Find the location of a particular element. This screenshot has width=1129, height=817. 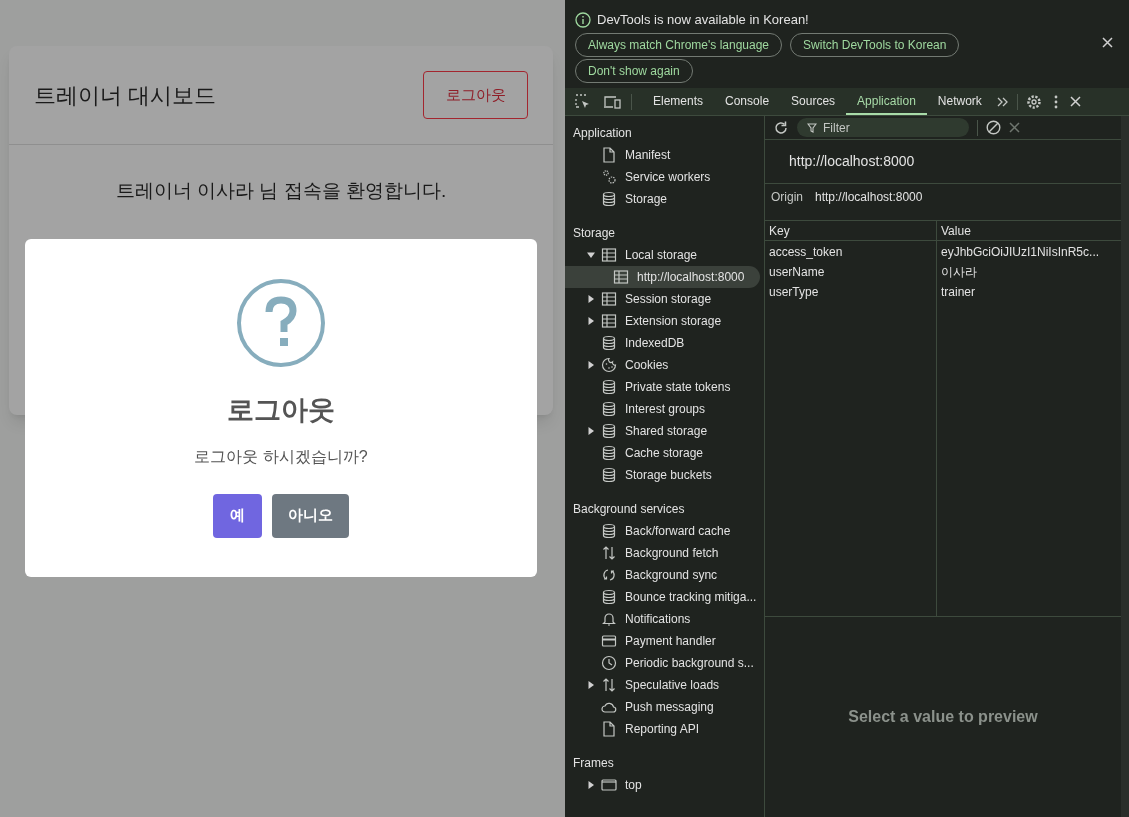

table-cell-text: trainer is located at coordinates (958, 292).